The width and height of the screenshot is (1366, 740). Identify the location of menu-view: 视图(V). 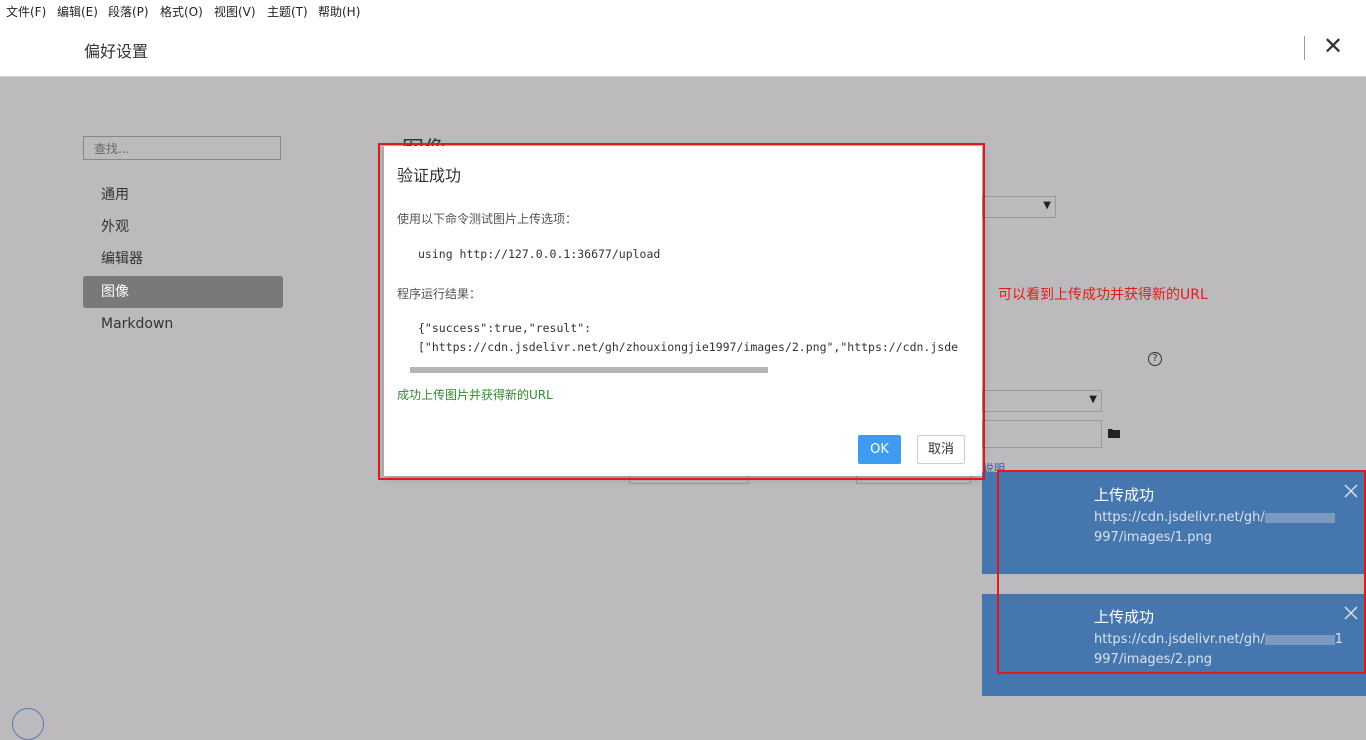
(235, 11).